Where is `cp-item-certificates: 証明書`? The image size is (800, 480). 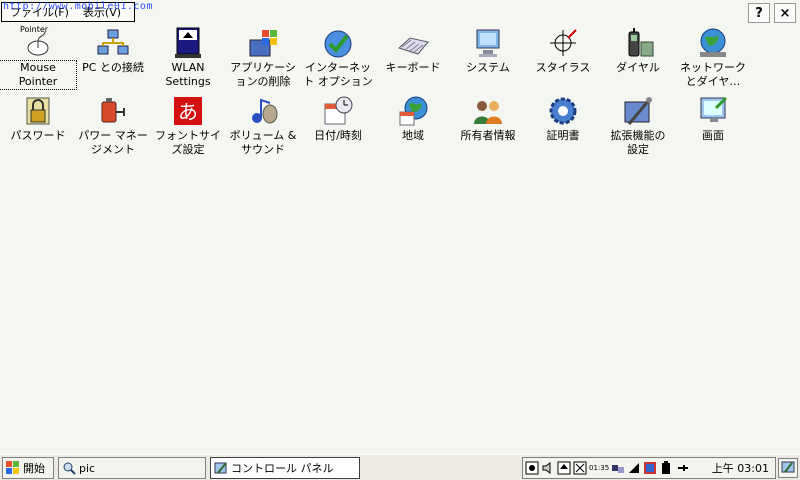
cp-item-certificates: 証明書 is located at coordinates (563, 118).